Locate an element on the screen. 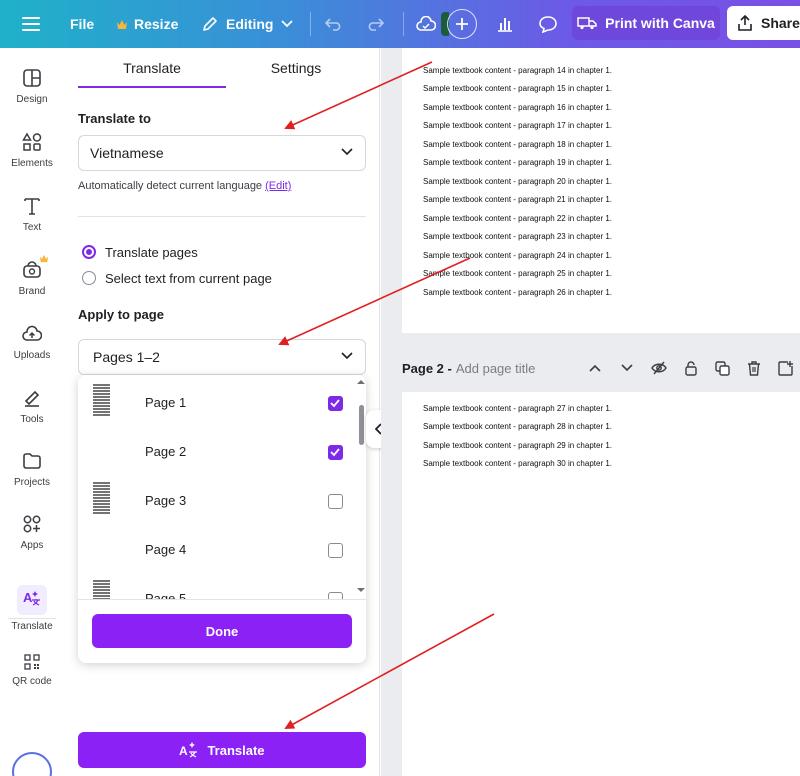  rail-item-qr-code: QR code is located at coordinates (32, 682).